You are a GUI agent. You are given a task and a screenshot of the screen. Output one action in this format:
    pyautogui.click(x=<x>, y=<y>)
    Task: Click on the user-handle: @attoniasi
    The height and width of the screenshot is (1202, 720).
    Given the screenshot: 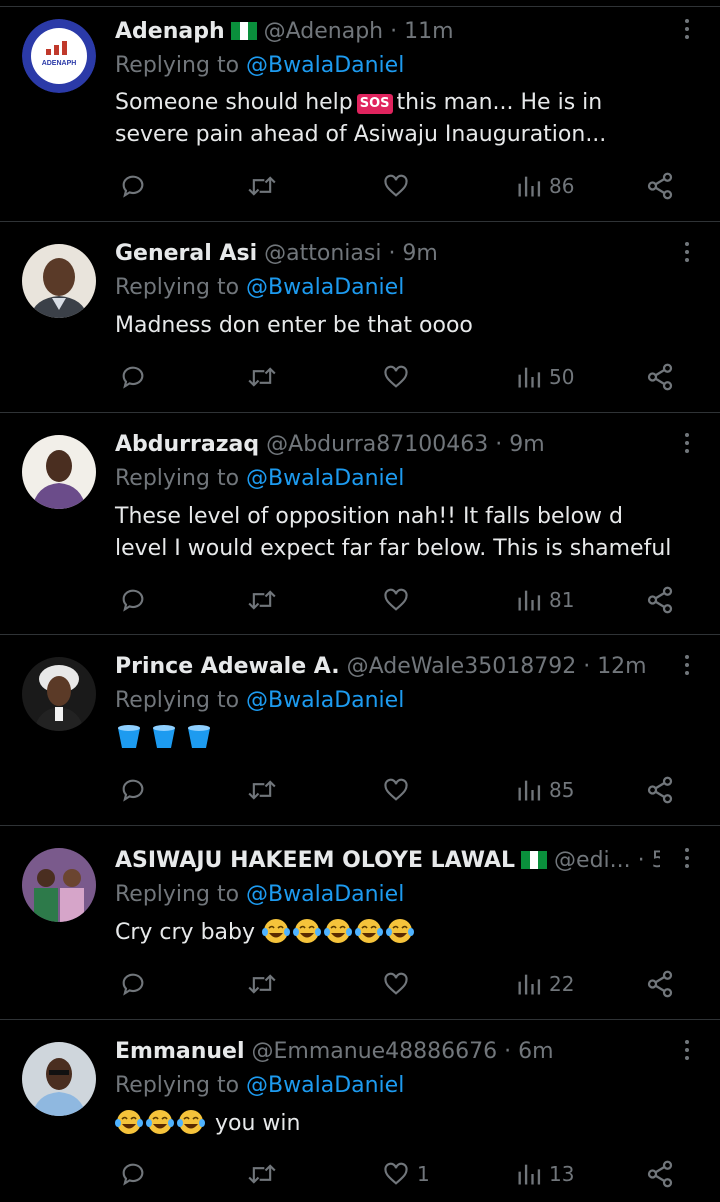 What is the action you would take?
    pyautogui.click(x=322, y=253)
    